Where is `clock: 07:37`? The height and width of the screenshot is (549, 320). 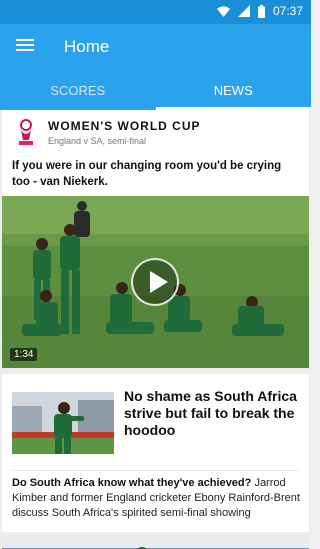 clock: 07:37 is located at coordinates (287, 11).